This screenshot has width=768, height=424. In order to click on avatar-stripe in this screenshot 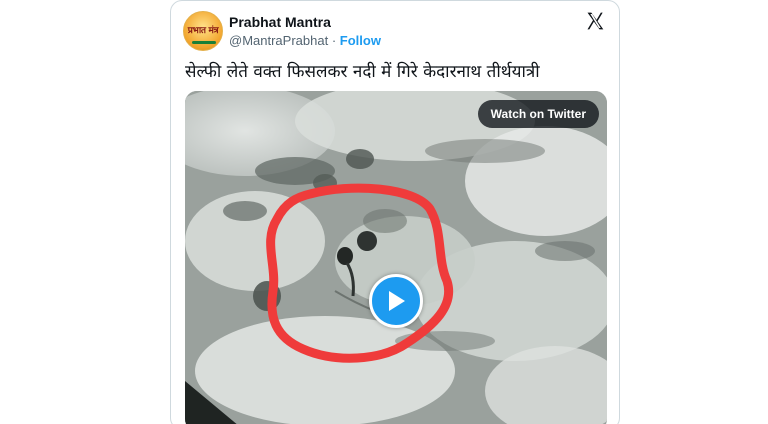, I will do `click(204, 42)`.